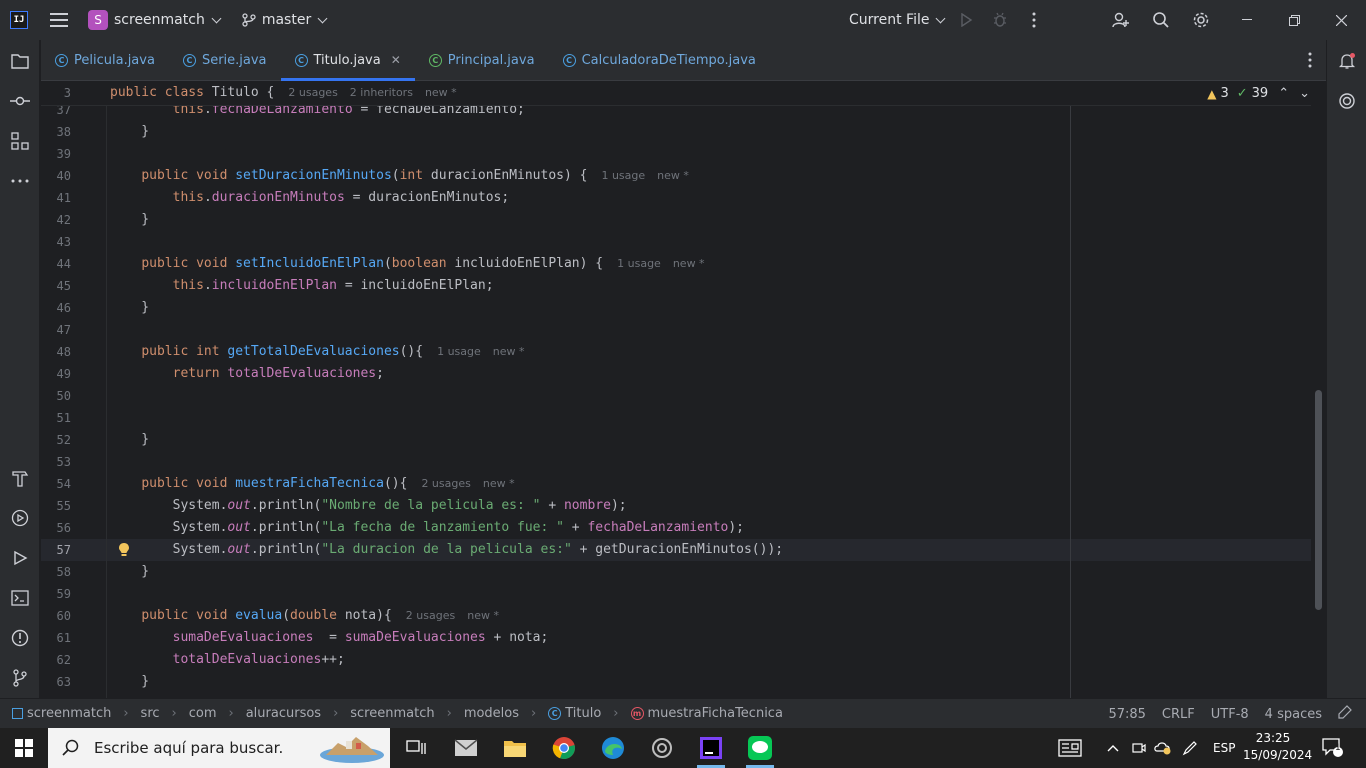  Describe the element at coordinates (159, 20) in the screenshot. I see `project-name: screenmatch` at that location.